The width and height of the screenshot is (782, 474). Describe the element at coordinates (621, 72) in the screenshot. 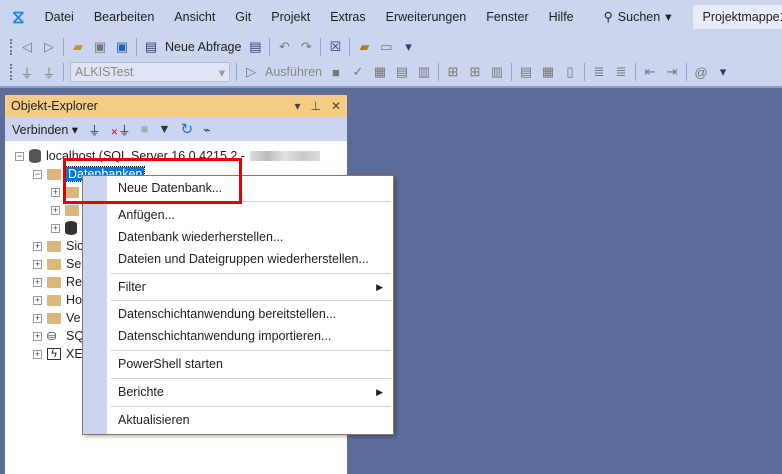

I see `uncomment-icon: ≣` at that location.